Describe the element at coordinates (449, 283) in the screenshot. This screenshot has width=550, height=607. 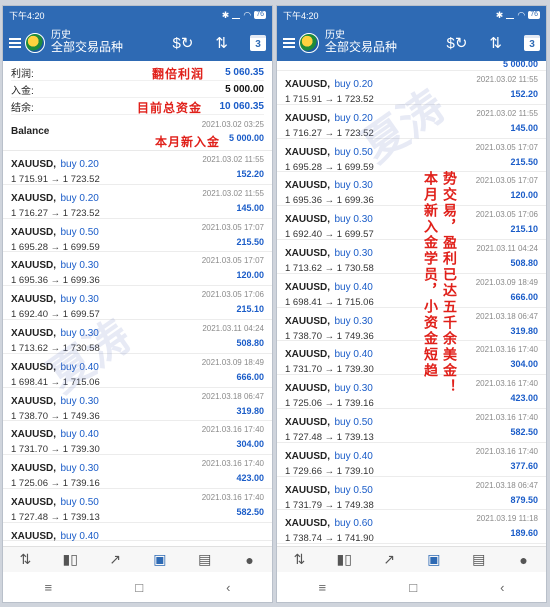
I see `annotation-vertical-2: 势交易，盈利已达五千余美金！` at that location.